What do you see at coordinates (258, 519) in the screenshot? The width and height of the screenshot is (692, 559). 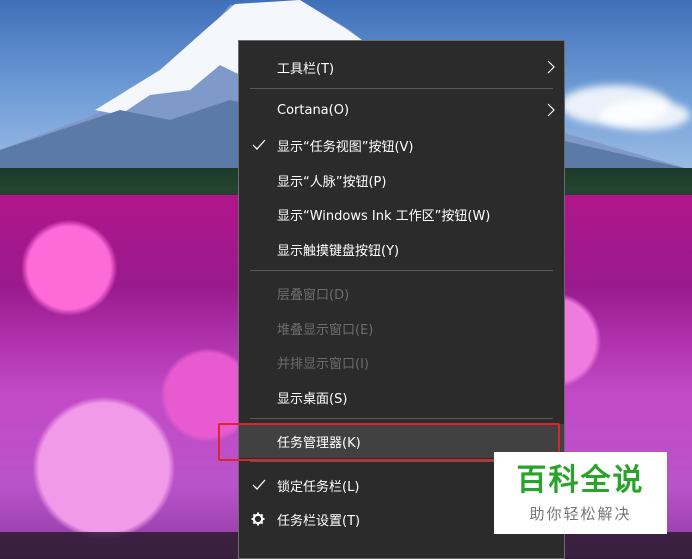 I see `gear-icon` at bounding box center [258, 519].